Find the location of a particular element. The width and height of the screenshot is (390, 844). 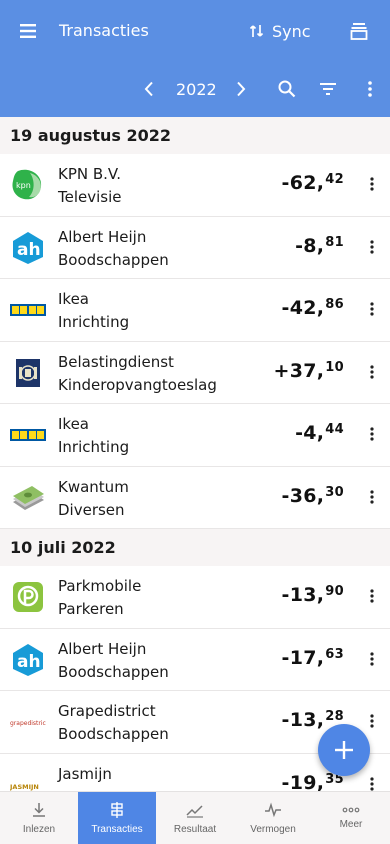

amount-main: -4, is located at coordinates (310, 433).